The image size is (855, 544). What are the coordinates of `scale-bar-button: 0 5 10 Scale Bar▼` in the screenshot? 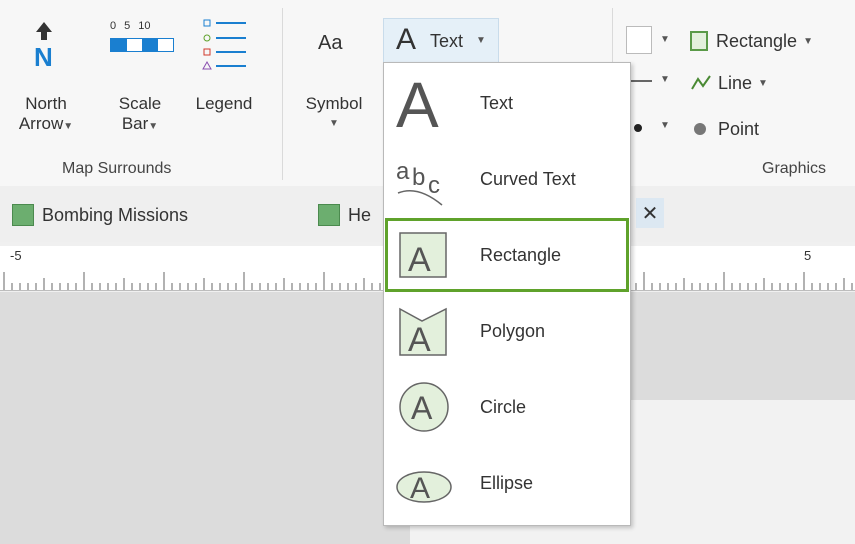 It's located at (140, 79).